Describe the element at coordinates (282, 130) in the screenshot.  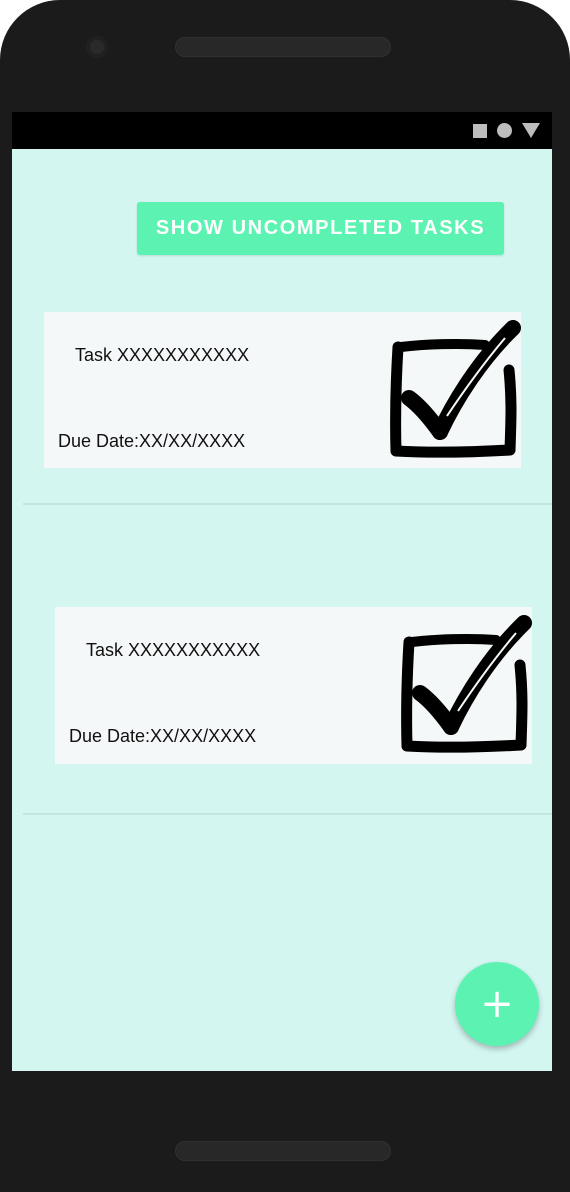
I see `status-bar` at that location.